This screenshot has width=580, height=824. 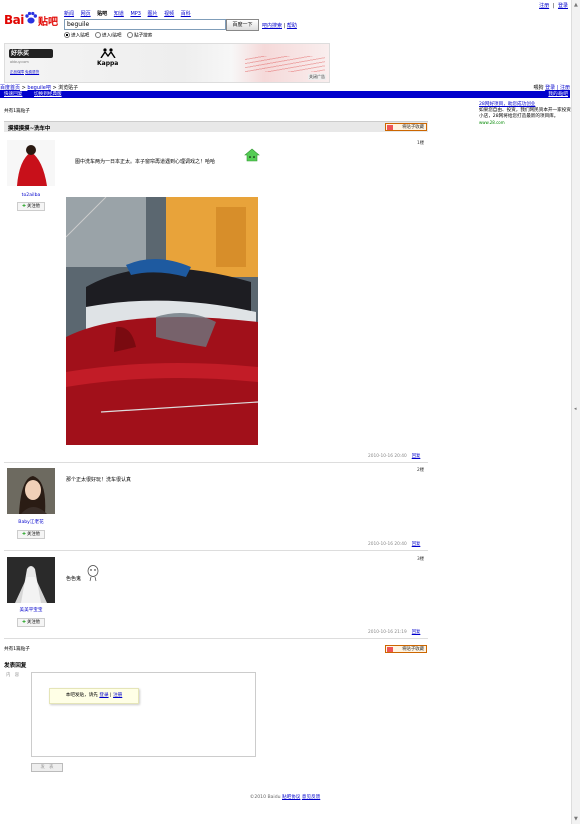 I want to click on side-ad-url: www.28.com, so click(x=525, y=123).